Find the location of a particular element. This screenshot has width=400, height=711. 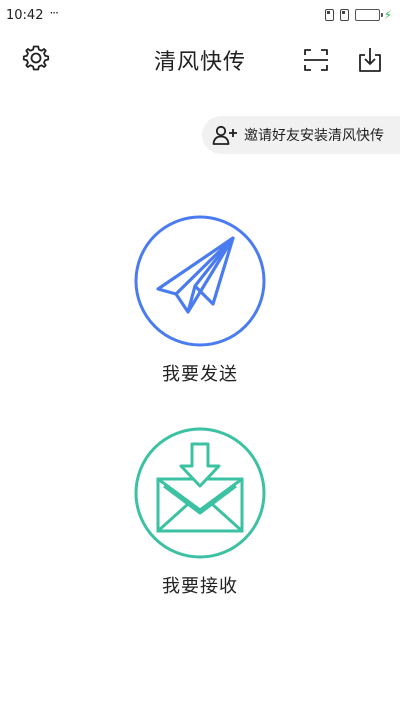

status-bar: 10:42 ··· ⚡ is located at coordinates (200, 15).